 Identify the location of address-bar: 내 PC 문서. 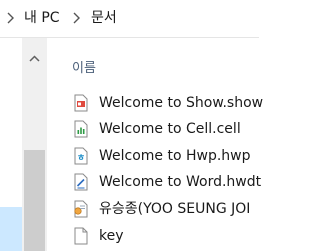
(129, 18).